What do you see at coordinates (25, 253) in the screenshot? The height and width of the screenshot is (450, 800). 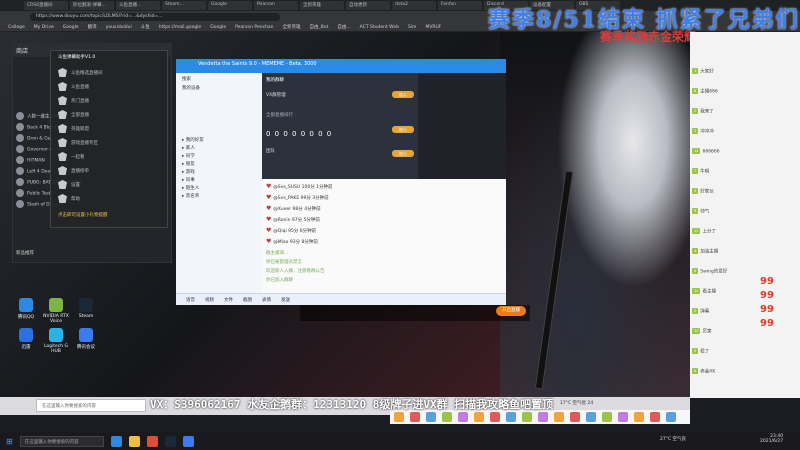 I see `new-items-label: 新品推荐` at bounding box center [25, 253].